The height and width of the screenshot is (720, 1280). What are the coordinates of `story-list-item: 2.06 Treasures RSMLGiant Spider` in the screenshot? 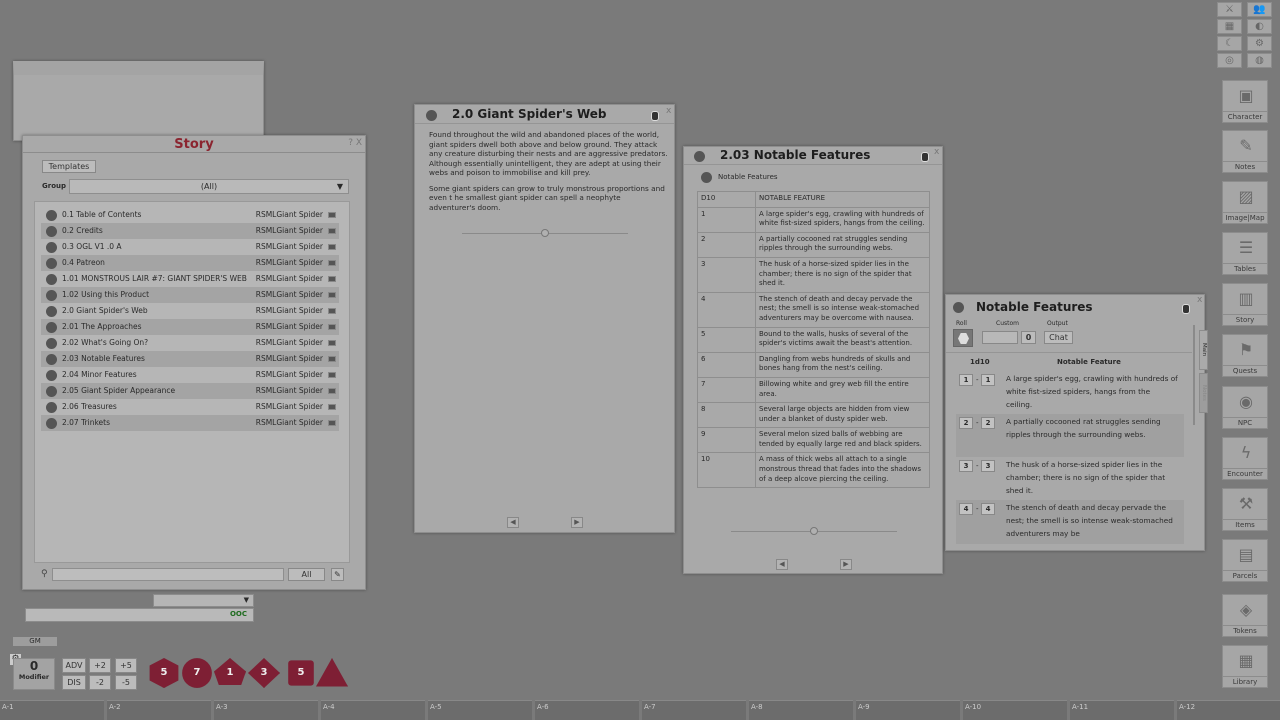 It's located at (190, 407).